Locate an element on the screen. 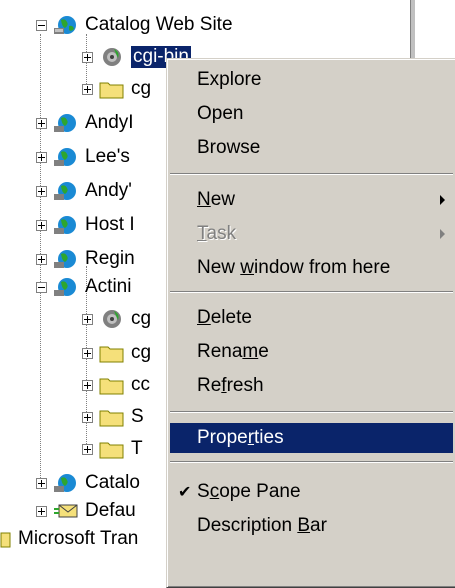 This screenshot has height=588, width=455. menu-item-label: New is located at coordinates (216, 200).